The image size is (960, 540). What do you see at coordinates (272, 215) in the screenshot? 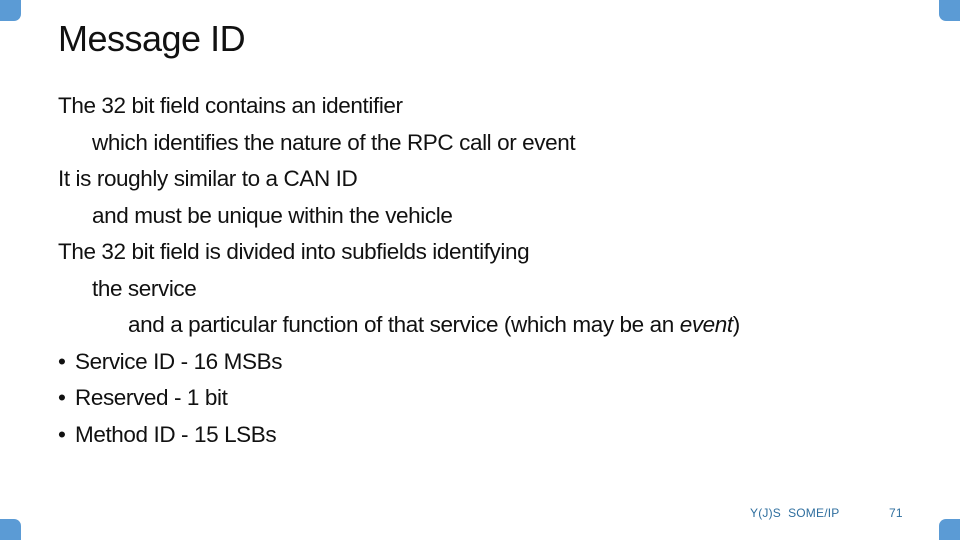
I see `body-line: and must be unique within the vehicle` at bounding box center [272, 215].